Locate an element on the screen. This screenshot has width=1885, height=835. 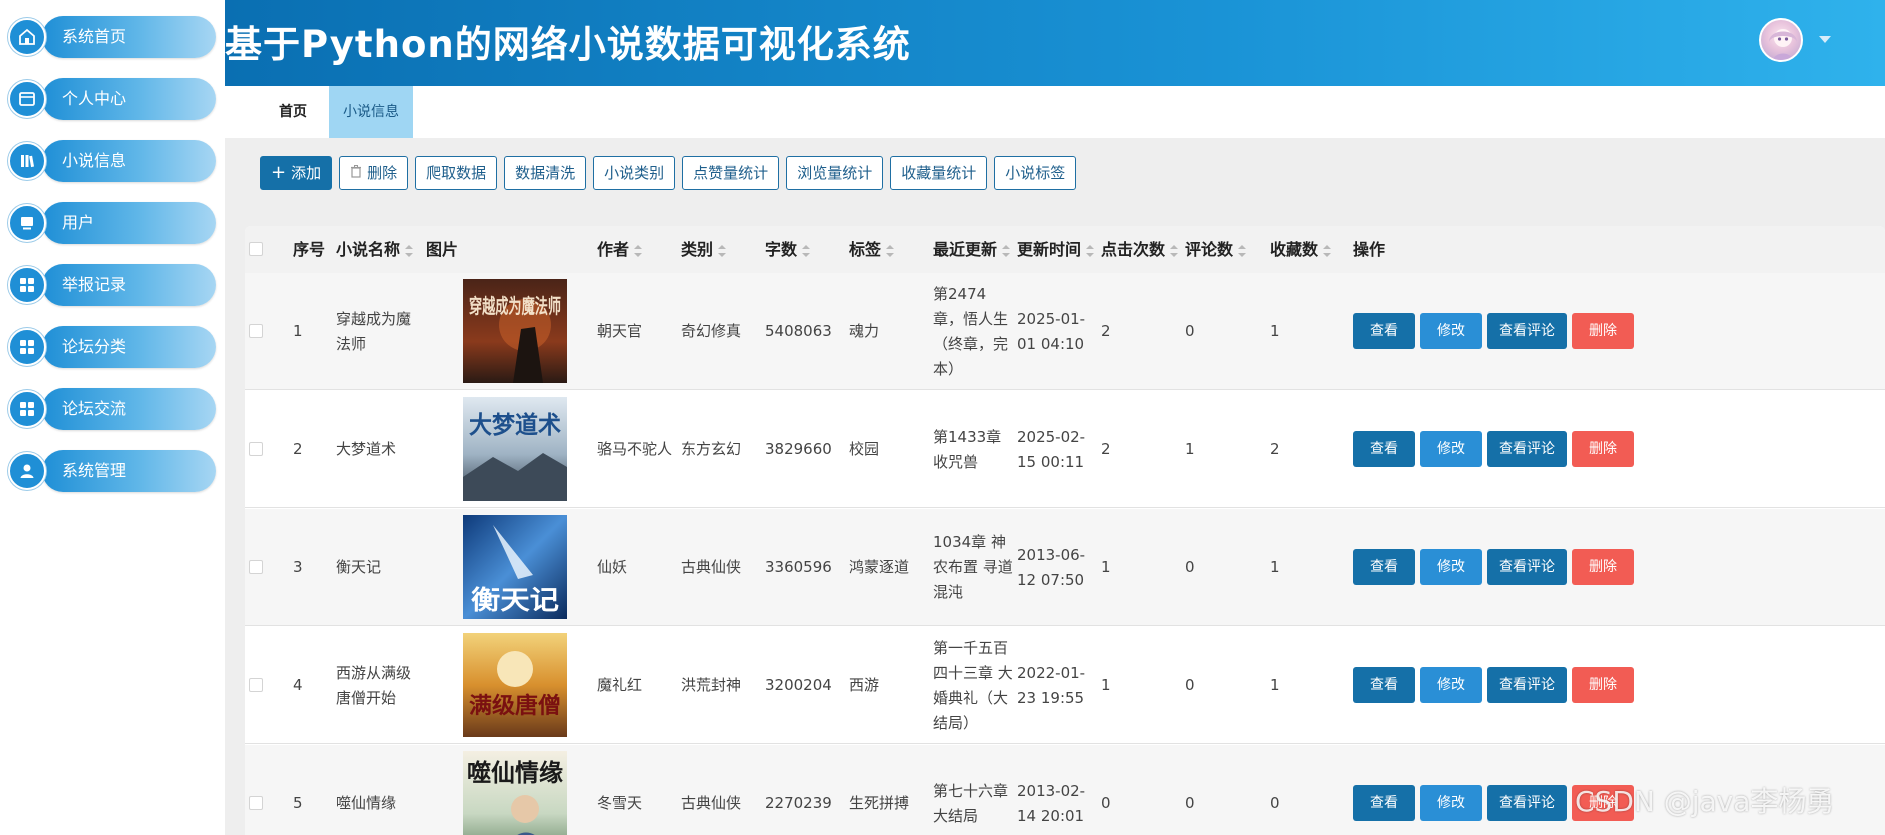
header-tag: 标签 is located at coordinates (872, 249).